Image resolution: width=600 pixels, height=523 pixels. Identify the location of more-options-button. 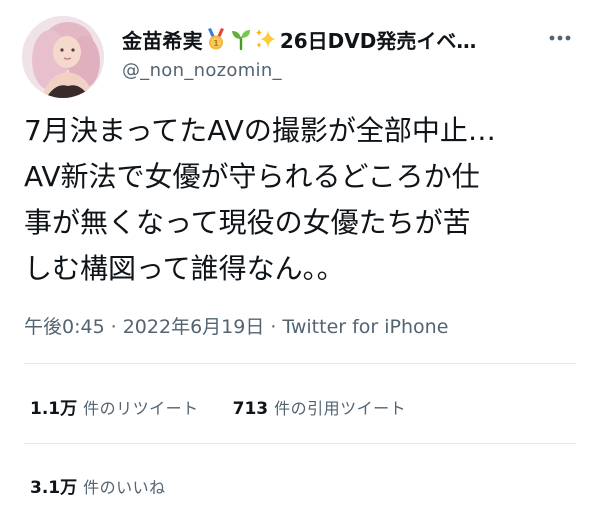
(560, 38).